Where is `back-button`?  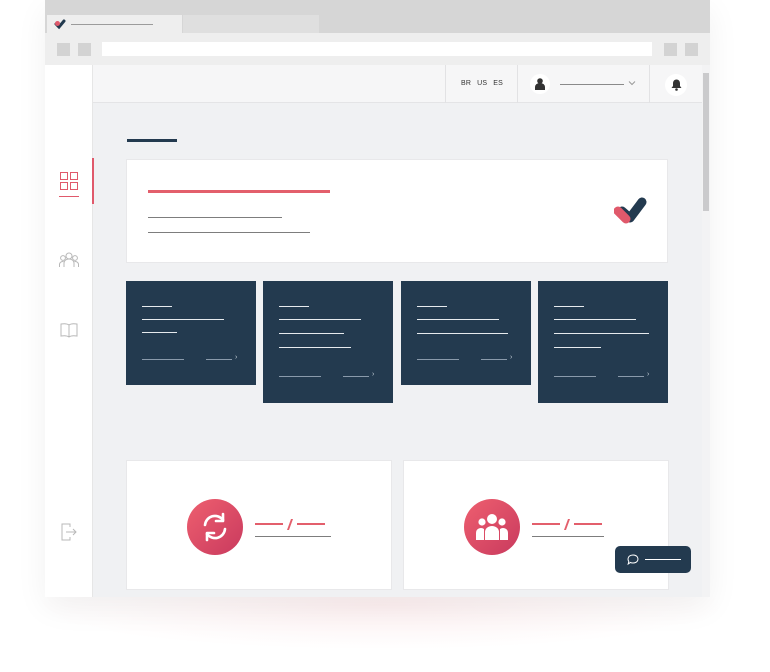
back-button is located at coordinates (63, 49).